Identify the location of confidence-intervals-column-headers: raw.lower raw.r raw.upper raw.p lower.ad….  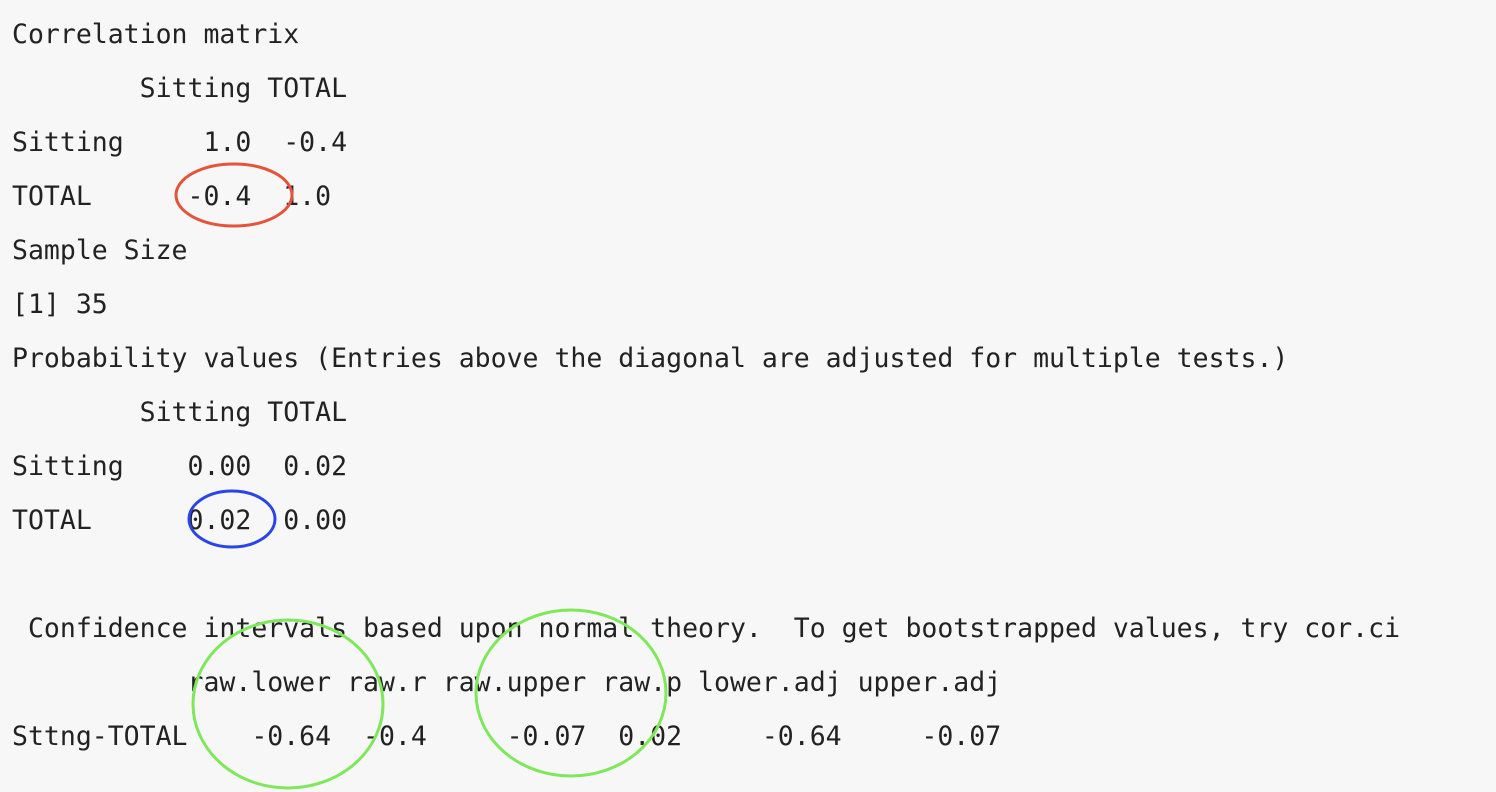
(507, 682).